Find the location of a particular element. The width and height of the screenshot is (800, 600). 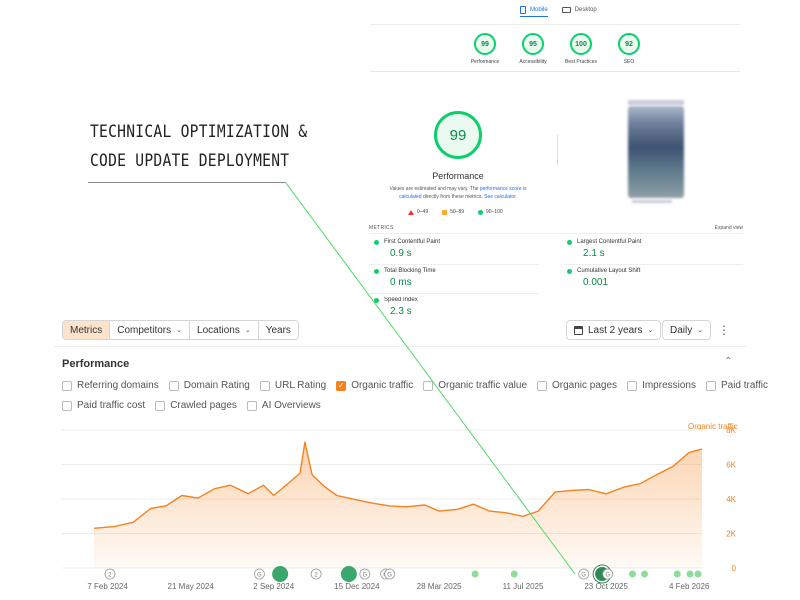

checkbox-referring-domains: Referring domains is located at coordinates (110, 385).